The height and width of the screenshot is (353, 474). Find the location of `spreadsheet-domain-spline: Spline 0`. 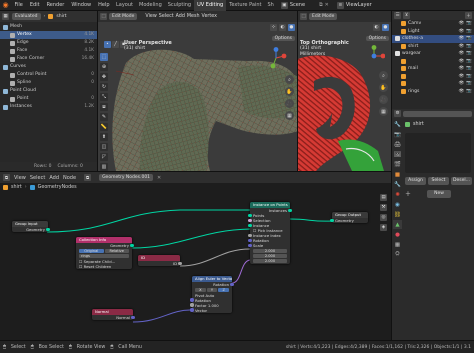

spreadsheet-domain-spline: Spline 0 is located at coordinates (48, 83).